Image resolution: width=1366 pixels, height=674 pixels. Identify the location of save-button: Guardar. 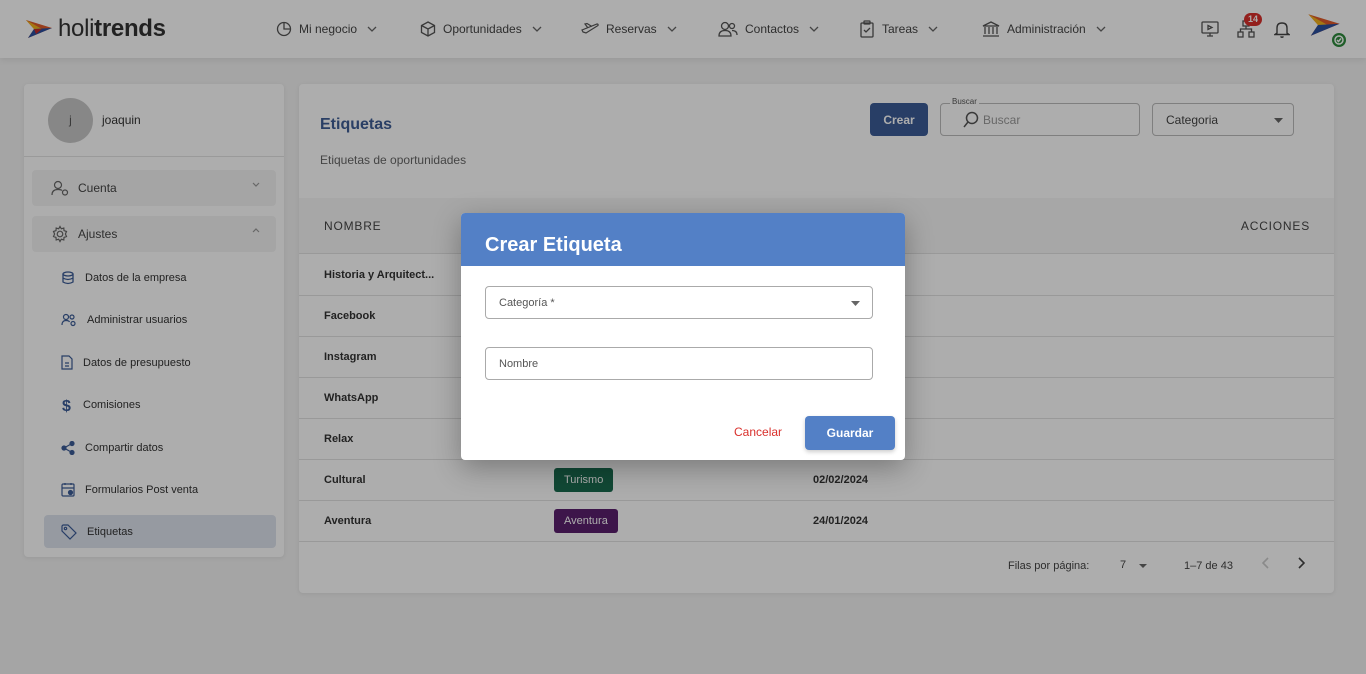
(850, 433).